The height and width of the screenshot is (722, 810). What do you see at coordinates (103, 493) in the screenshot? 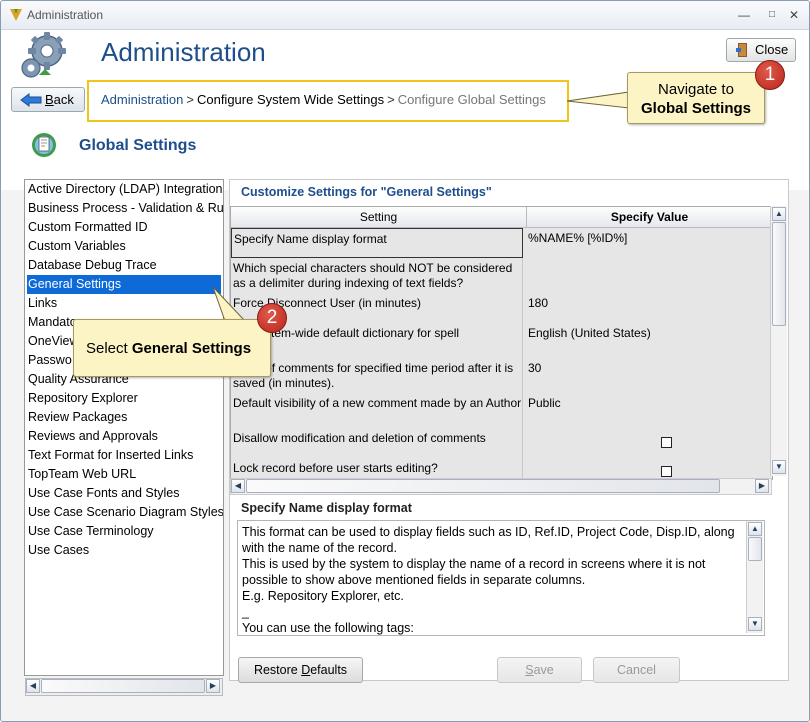
I see `category-list-item: Use Case Fonts and Styles` at bounding box center [103, 493].